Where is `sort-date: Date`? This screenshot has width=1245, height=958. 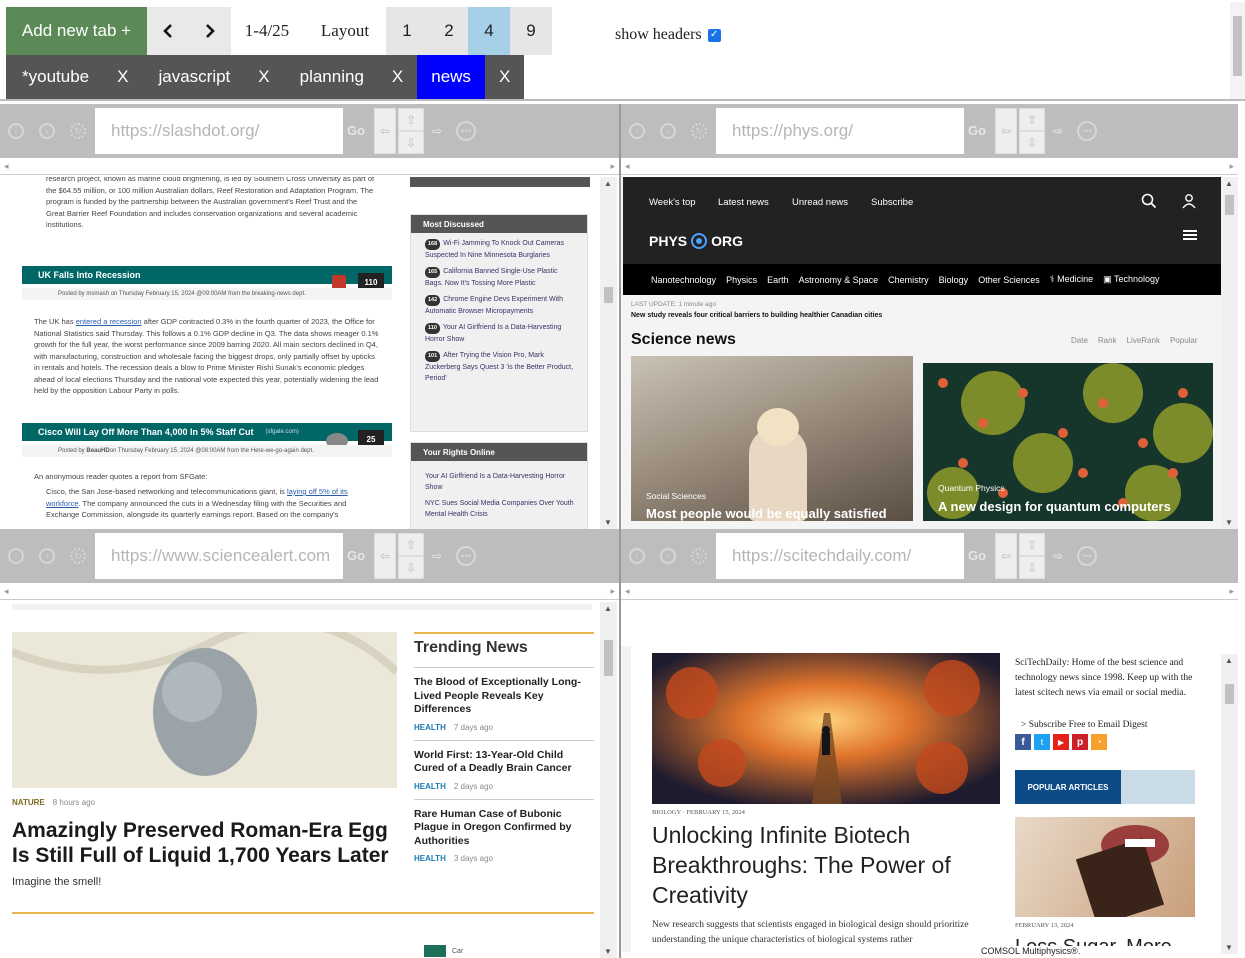
sort-date: Date is located at coordinates (1079, 340).